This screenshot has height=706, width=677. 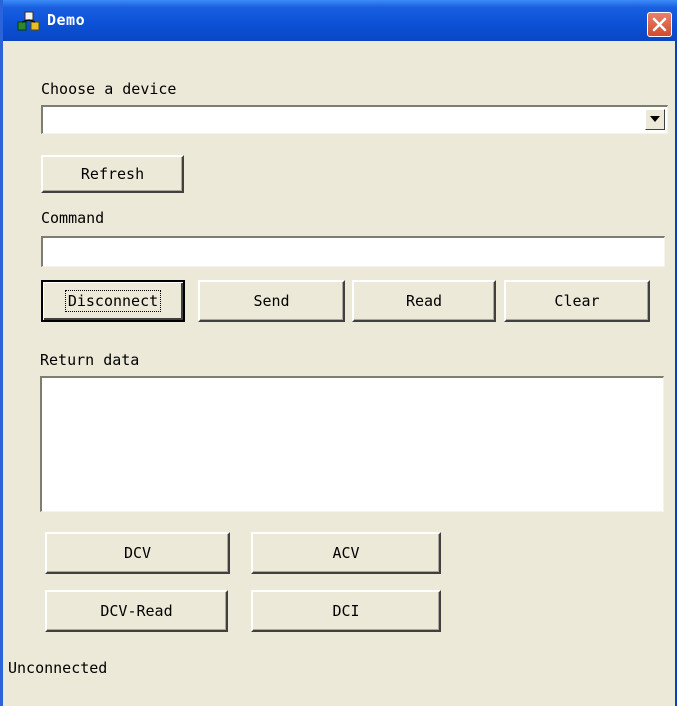 I want to click on disconnect-button: Disconnect, so click(x=113, y=301).